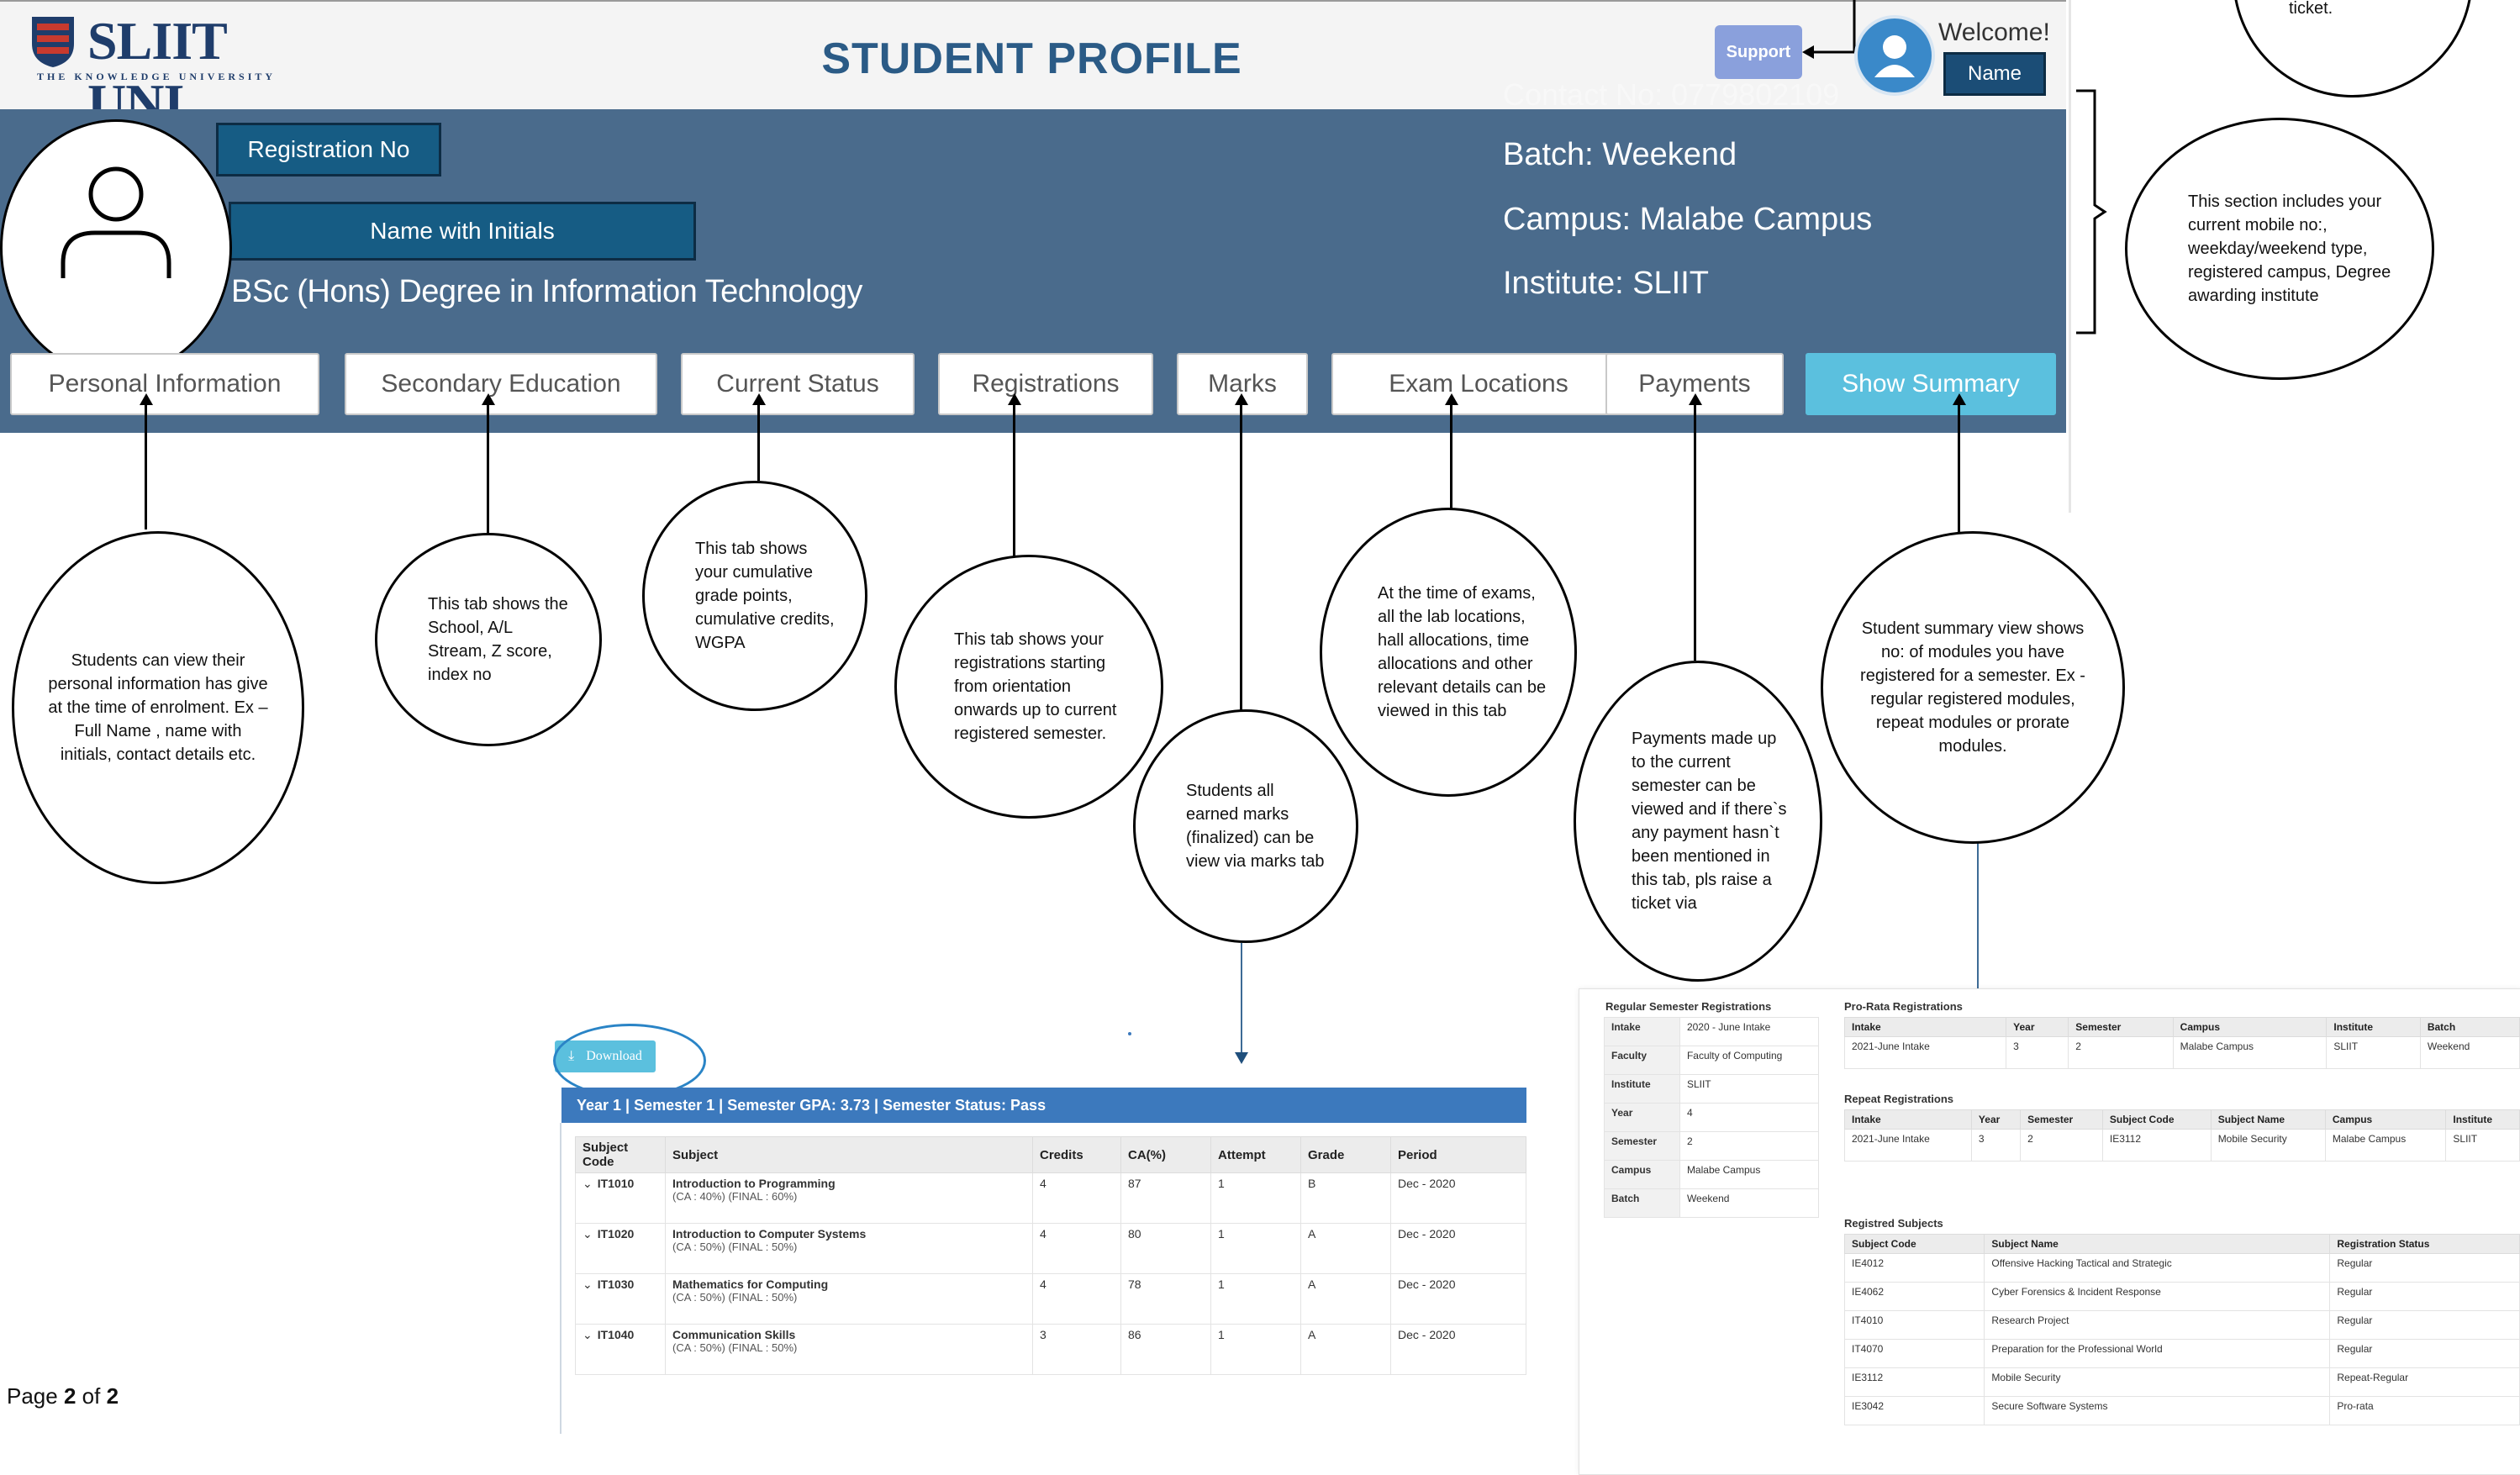 Image resolution: width=2520 pixels, height=1475 pixels. What do you see at coordinates (1712, 1089) in the screenshot?
I see `table-row: Institute SLIIT` at bounding box center [1712, 1089].